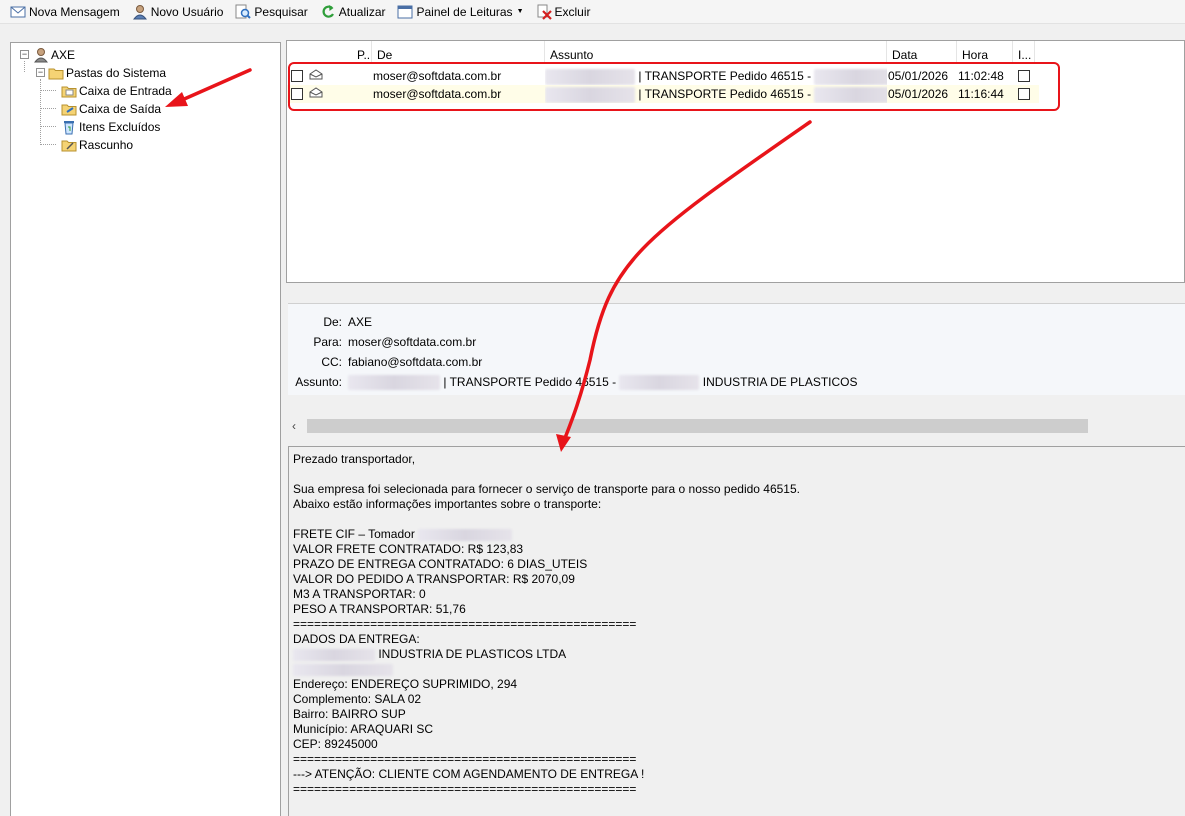 The image size is (1185, 816). Describe the element at coordinates (739, 654) in the screenshot. I see `body-line-company: INDUSTRIA DE PLASTICOS LTDA` at that location.